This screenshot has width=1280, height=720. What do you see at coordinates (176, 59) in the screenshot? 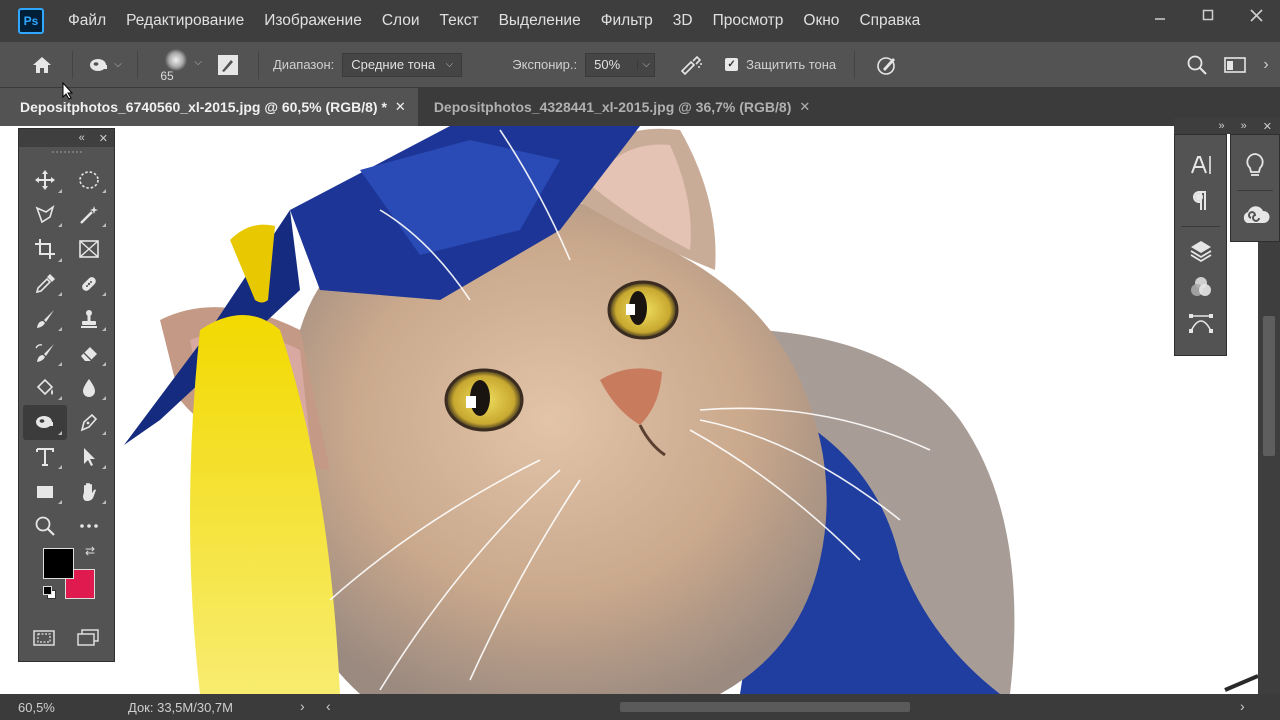
I see `brush-tip-icon` at bounding box center [176, 59].